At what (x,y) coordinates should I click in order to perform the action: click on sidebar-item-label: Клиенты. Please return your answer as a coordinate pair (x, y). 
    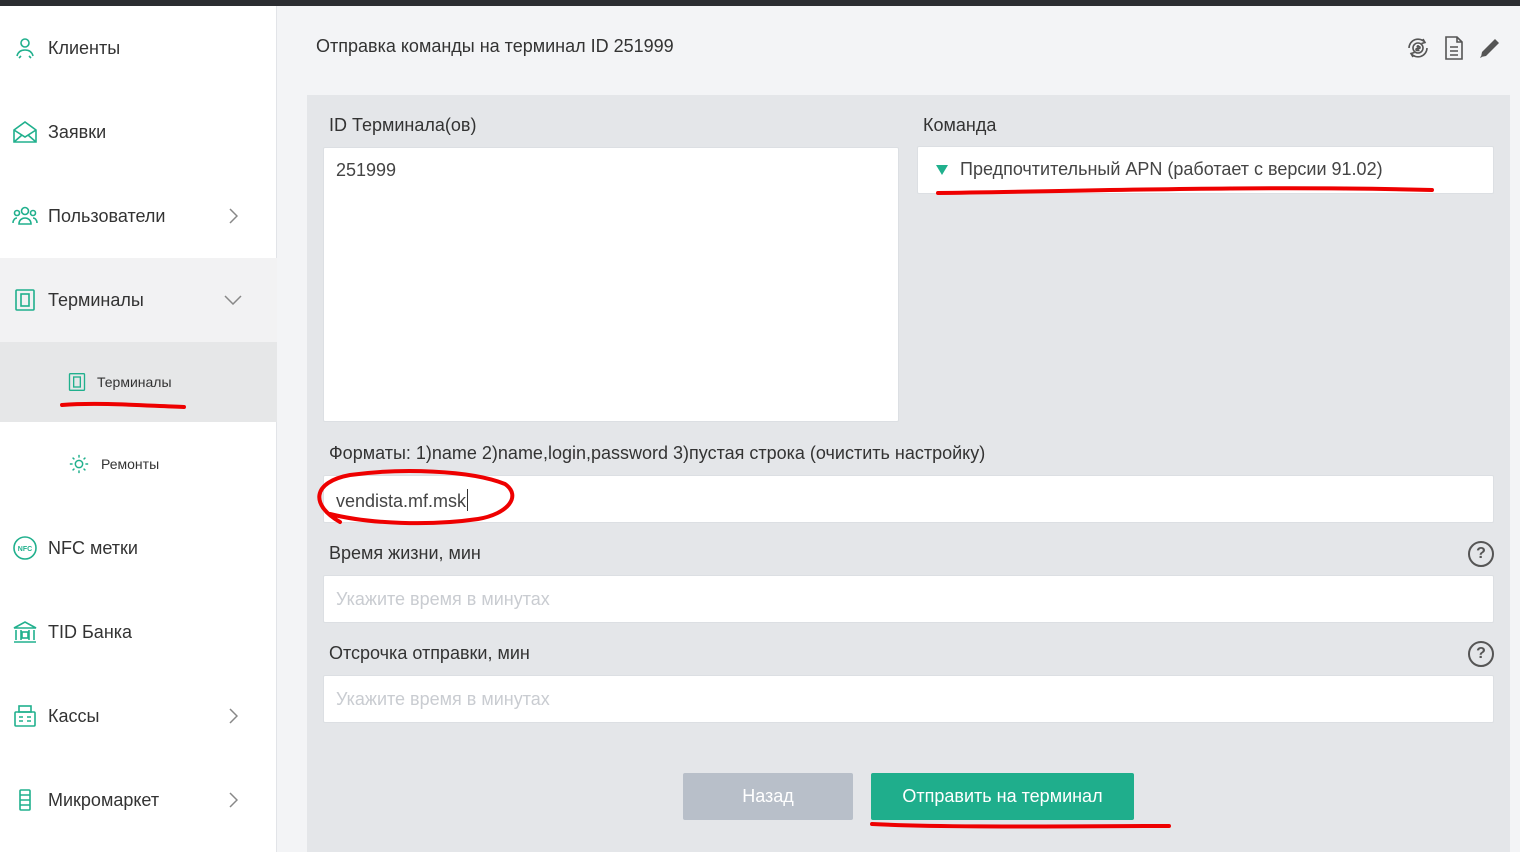
    Looking at the image, I should click on (84, 47).